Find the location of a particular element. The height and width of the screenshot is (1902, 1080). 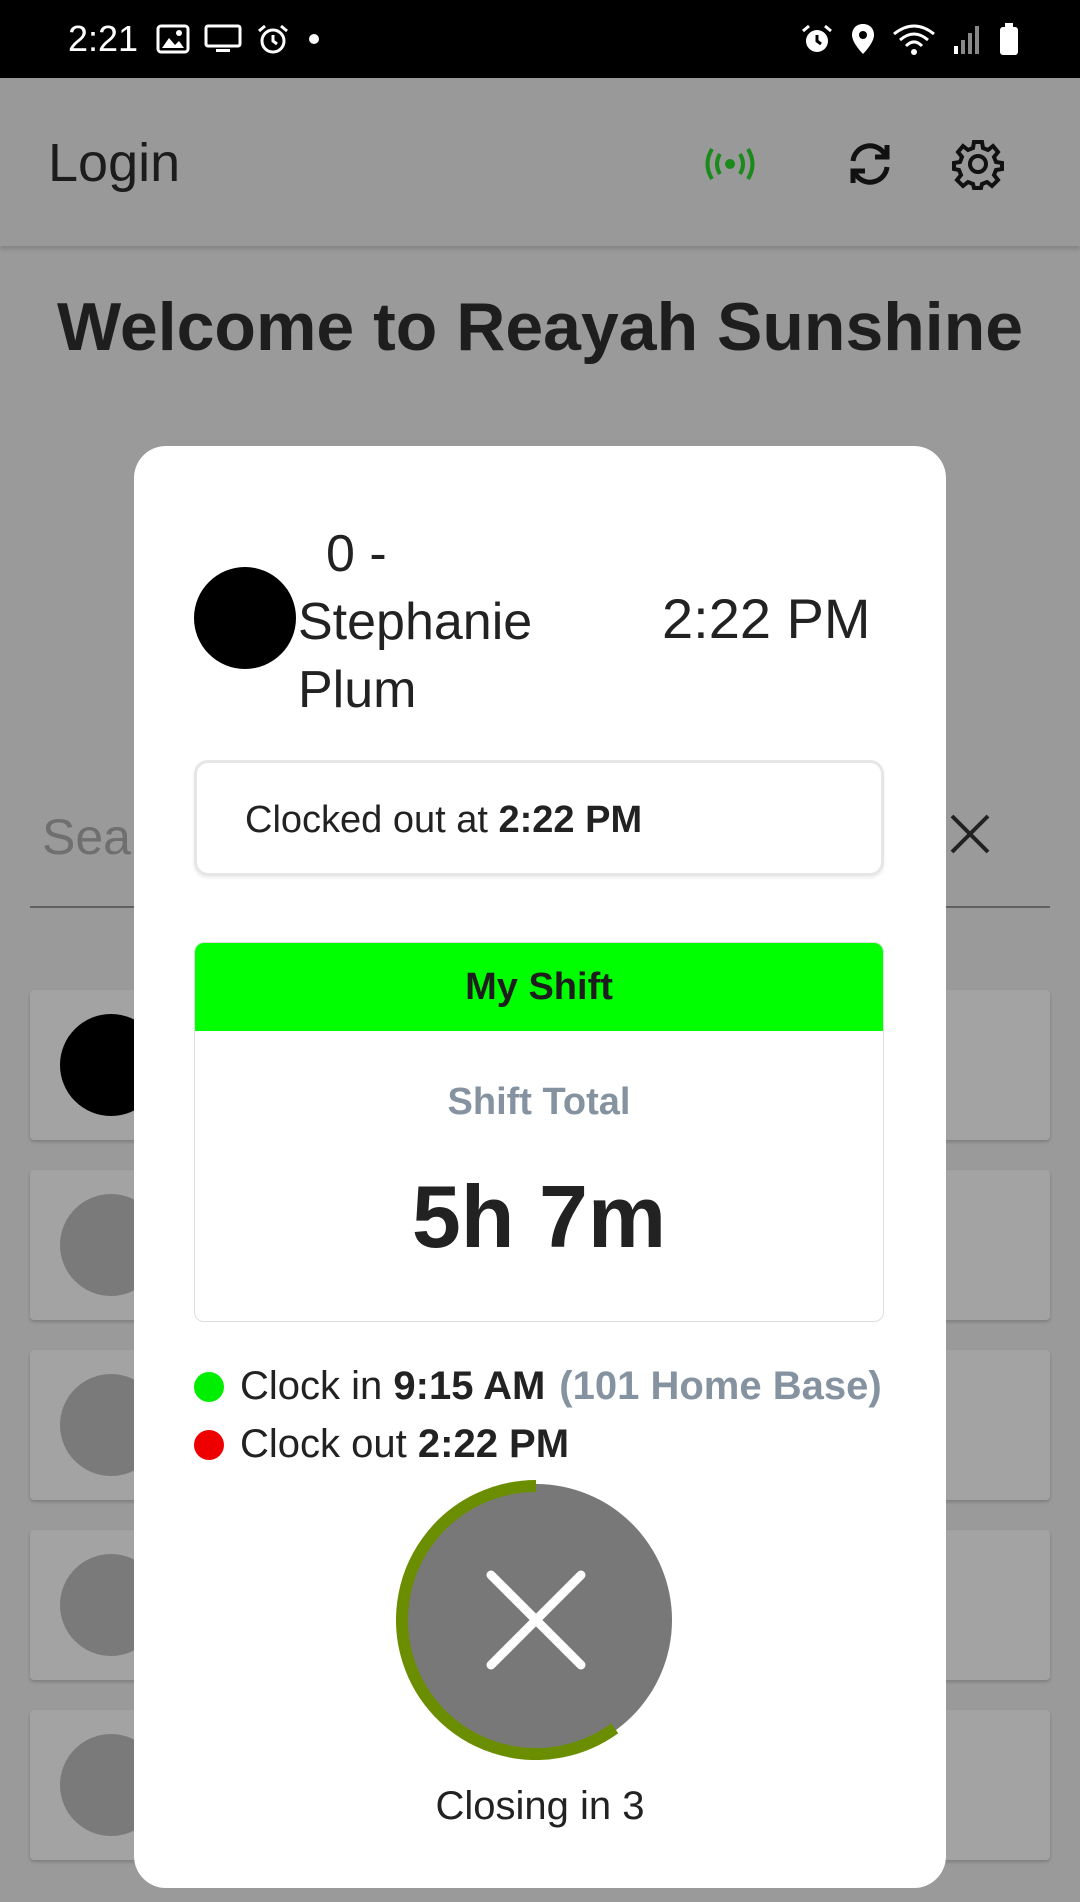

shift-card: My Shift Shift Total 5h 7m is located at coordinates (539, 1132).